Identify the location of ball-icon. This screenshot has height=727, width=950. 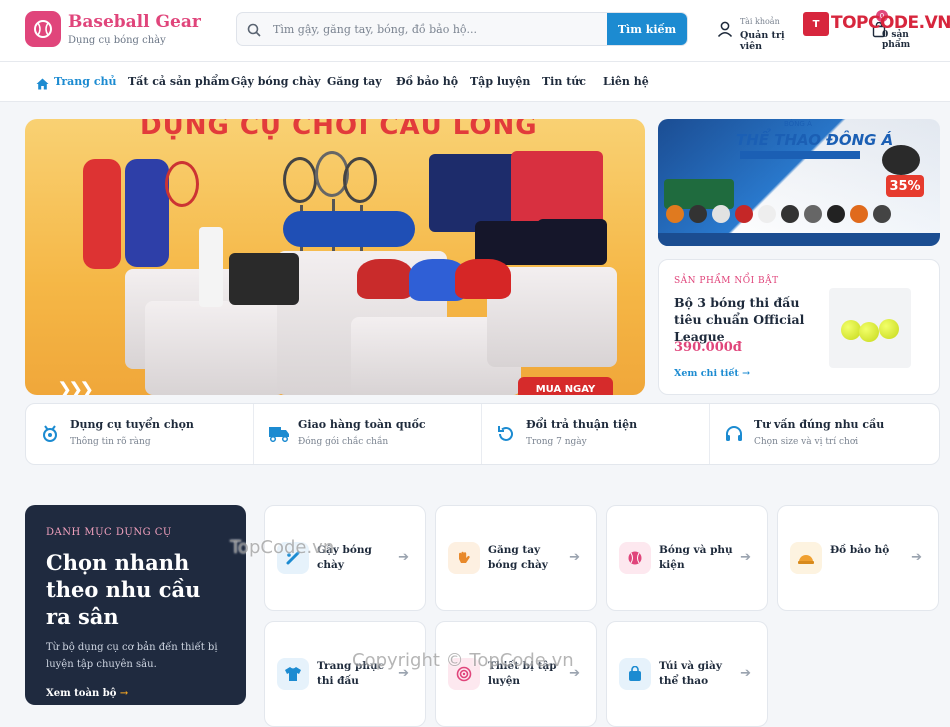
(635, 558).